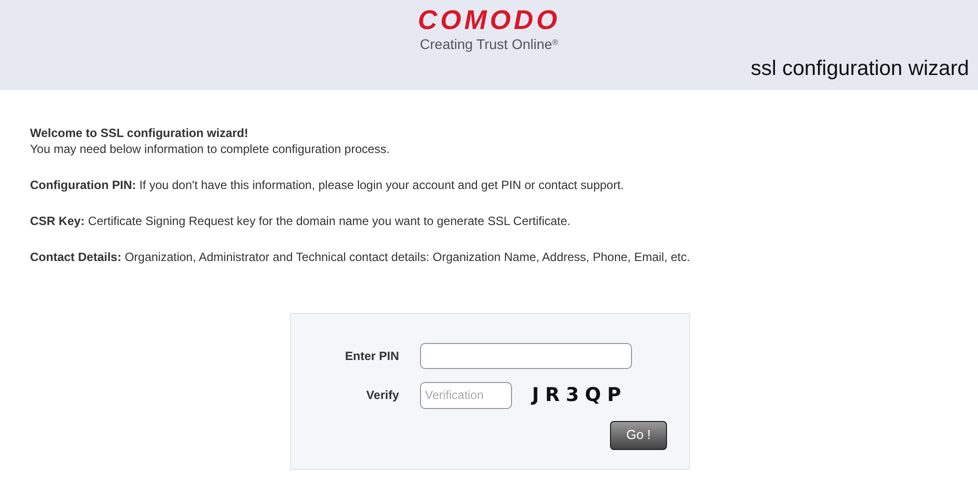 This screenshot has width=978, height=499. Describe the element at coordinates (382, 395) in the screenshot. I see `verify-label: Verify` at that location.